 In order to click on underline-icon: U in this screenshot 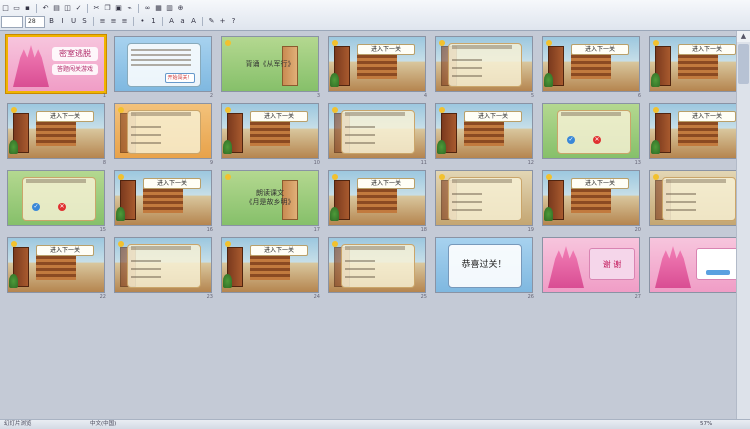, I will do `click(73, 21)`.